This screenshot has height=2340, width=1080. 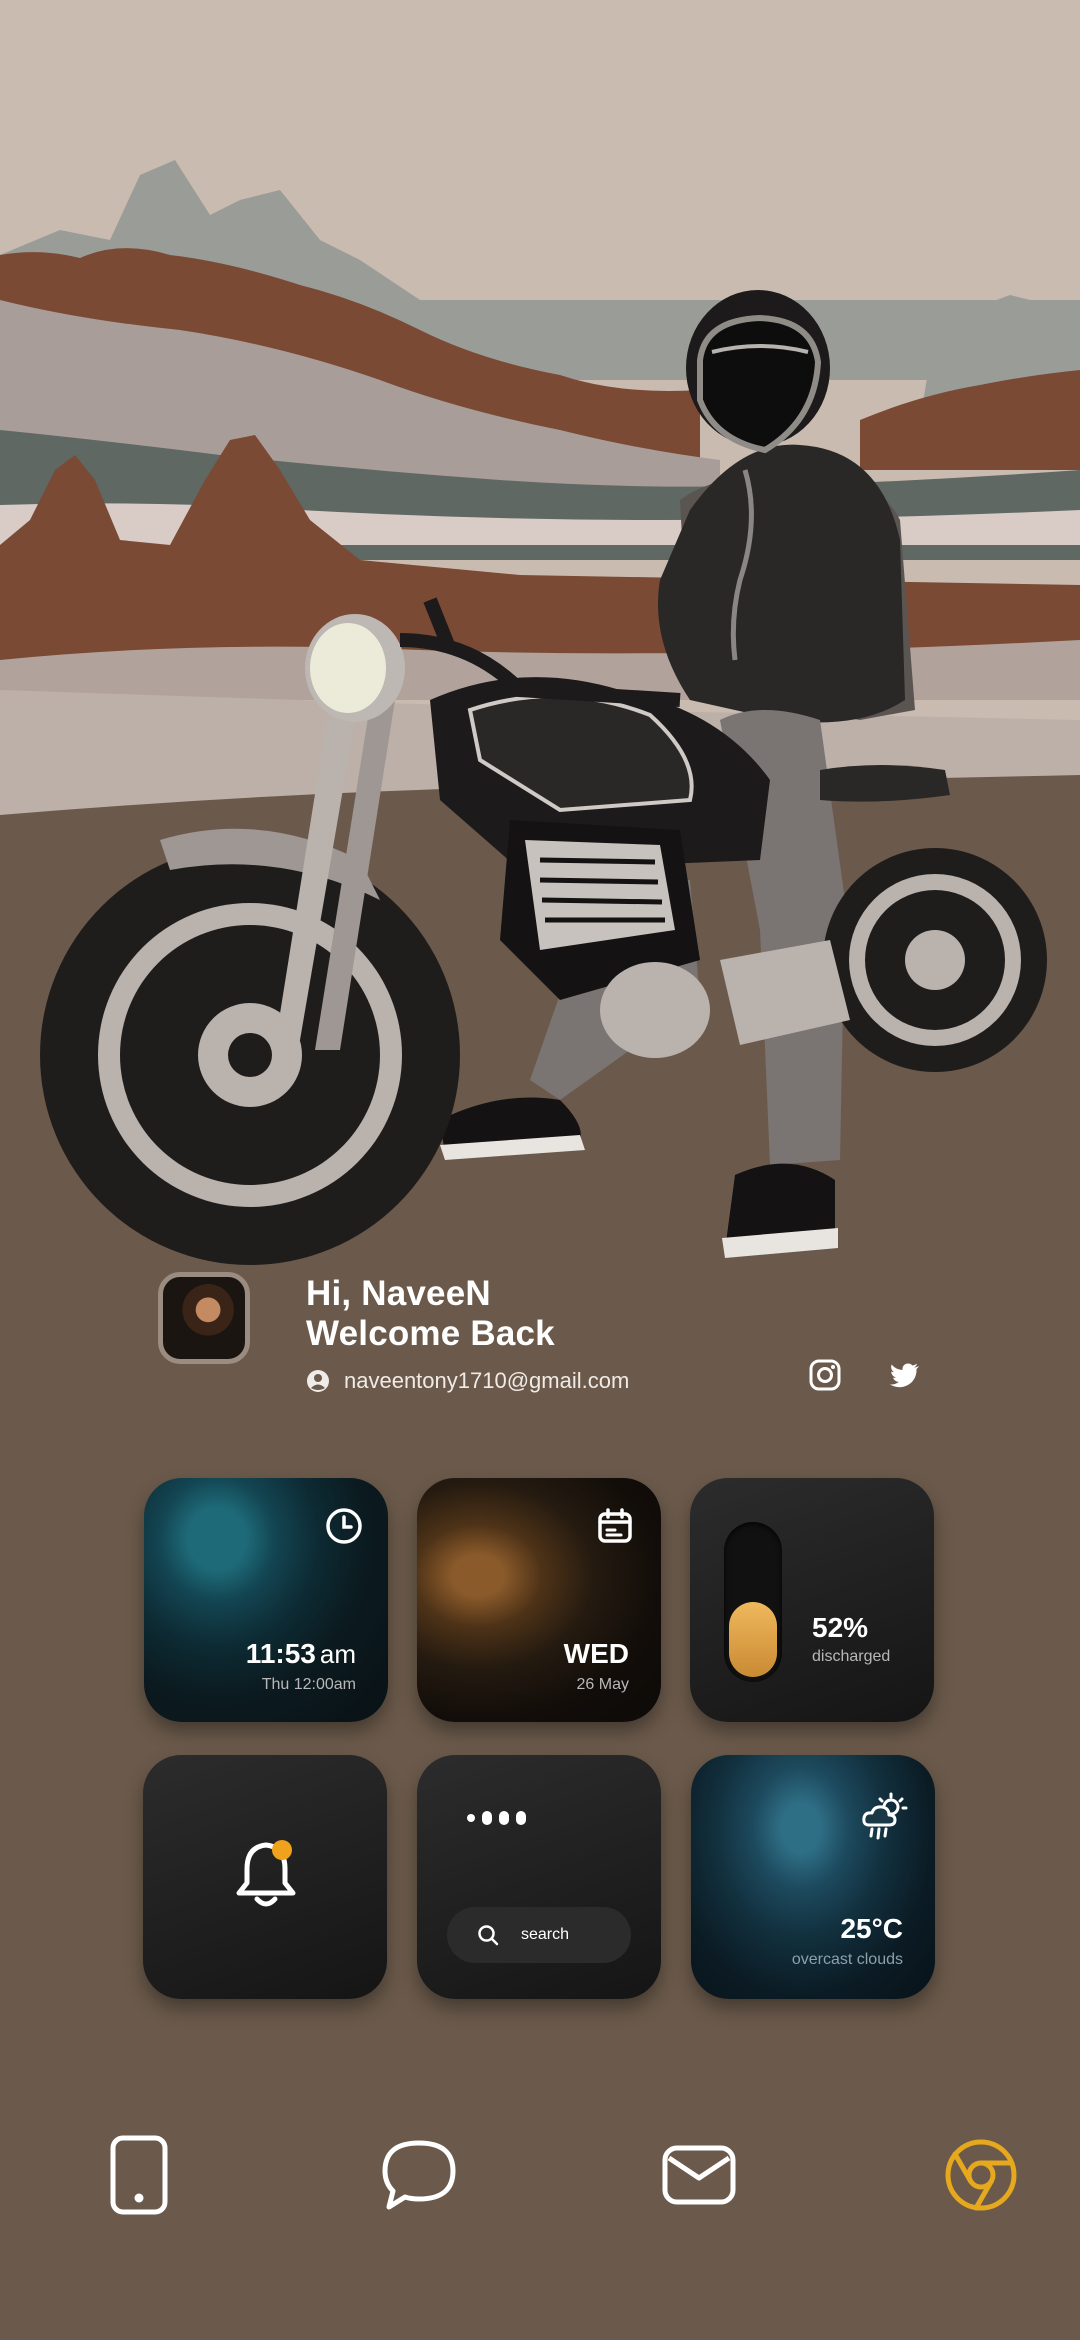 I want to click on dock-phone, so click(x=139, y=2175).